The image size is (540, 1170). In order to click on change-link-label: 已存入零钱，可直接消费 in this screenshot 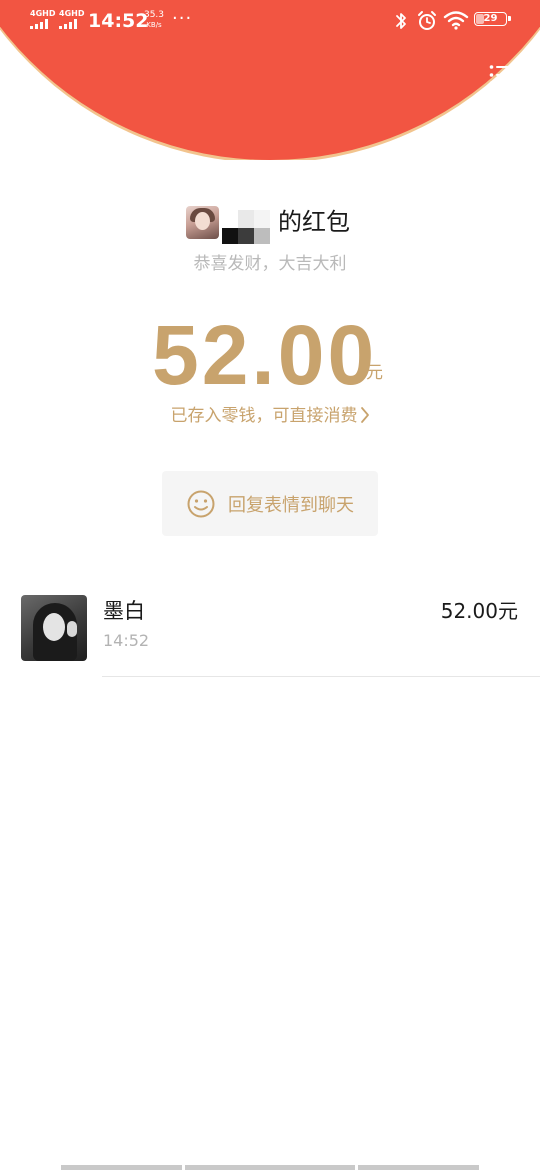, I will do `click(264, 416)`.